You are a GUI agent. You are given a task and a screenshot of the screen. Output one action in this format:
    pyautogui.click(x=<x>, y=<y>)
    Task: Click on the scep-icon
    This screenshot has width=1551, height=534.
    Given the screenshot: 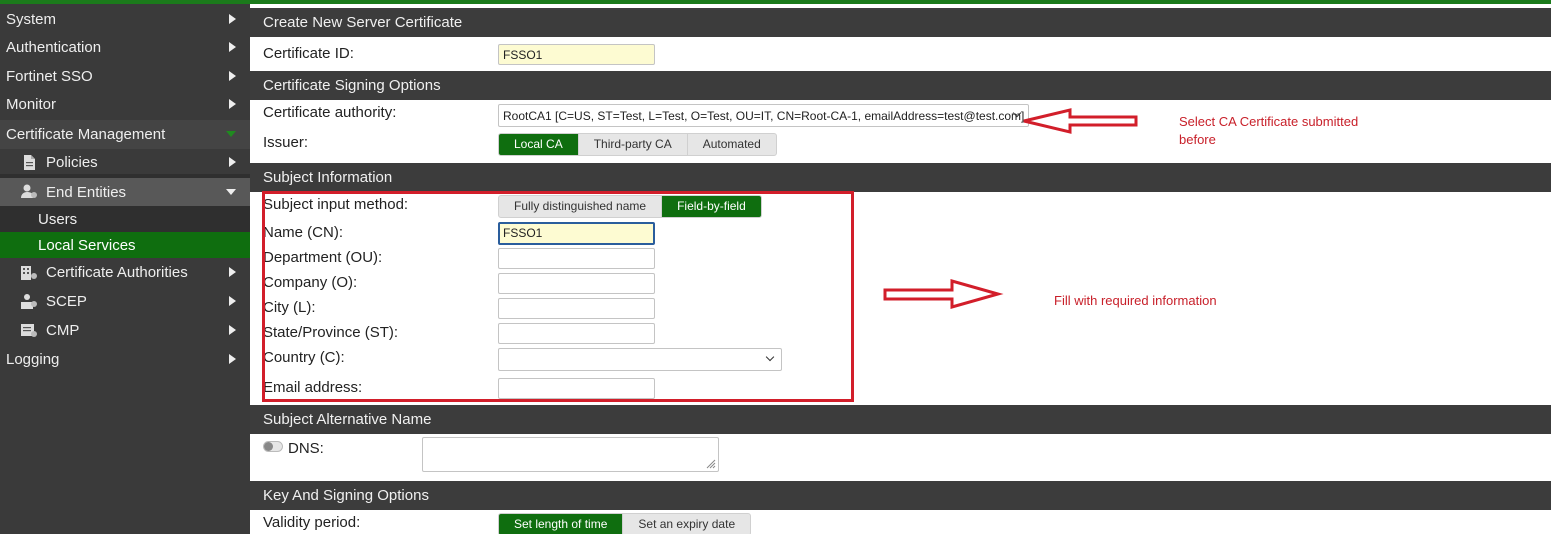 What is the action you would take?
    pyautogui.click(x=29, y=301)
    